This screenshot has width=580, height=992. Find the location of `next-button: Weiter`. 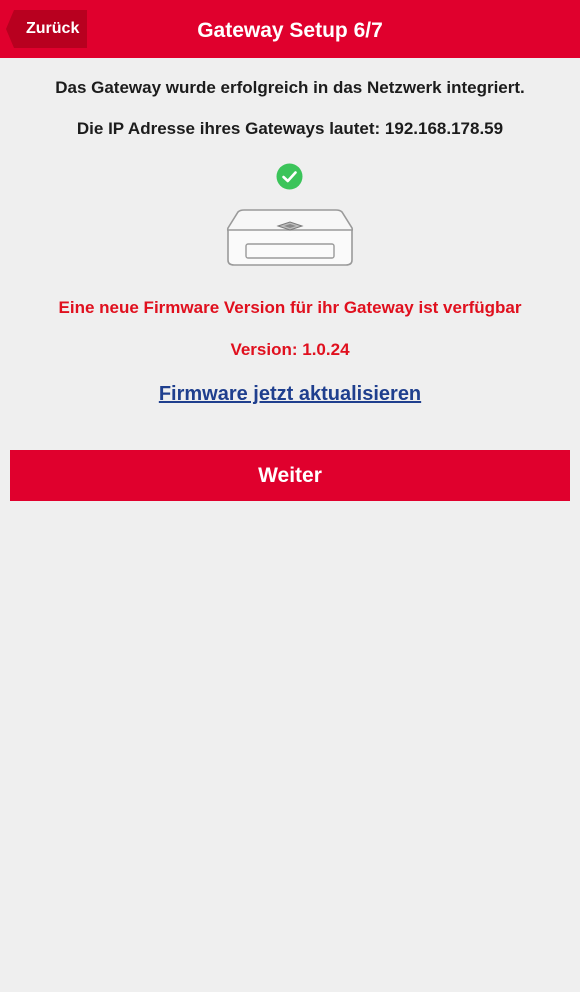

next-button: Weiter is located at coordinates (290, 475).